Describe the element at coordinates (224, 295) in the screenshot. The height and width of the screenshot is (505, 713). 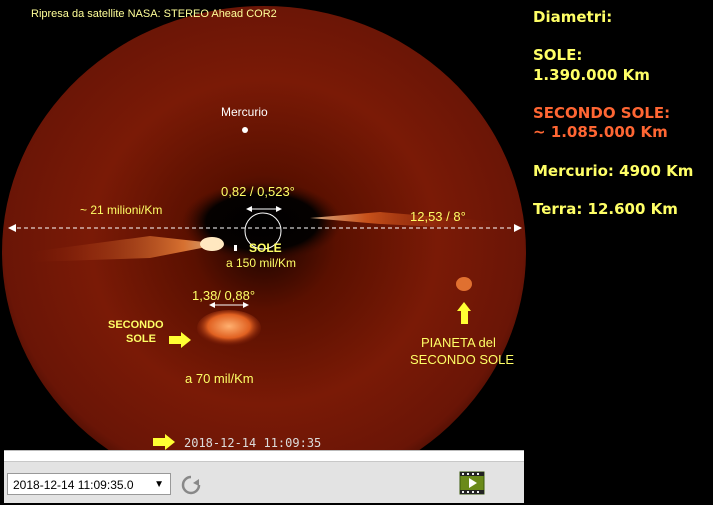
I see `second-angle-label: 1,38/ 0,88°` at that location.